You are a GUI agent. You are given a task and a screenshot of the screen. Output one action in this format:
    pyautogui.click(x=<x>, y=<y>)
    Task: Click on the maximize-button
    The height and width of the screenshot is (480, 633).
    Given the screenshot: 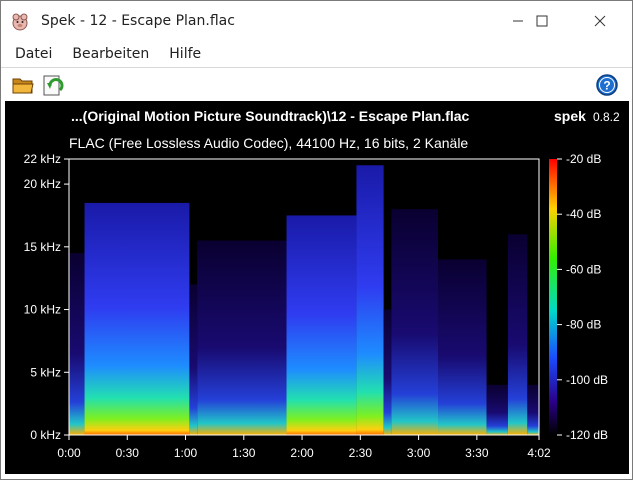 What is the action you would take?
    pyautogui.click(x=542, y=21)
    